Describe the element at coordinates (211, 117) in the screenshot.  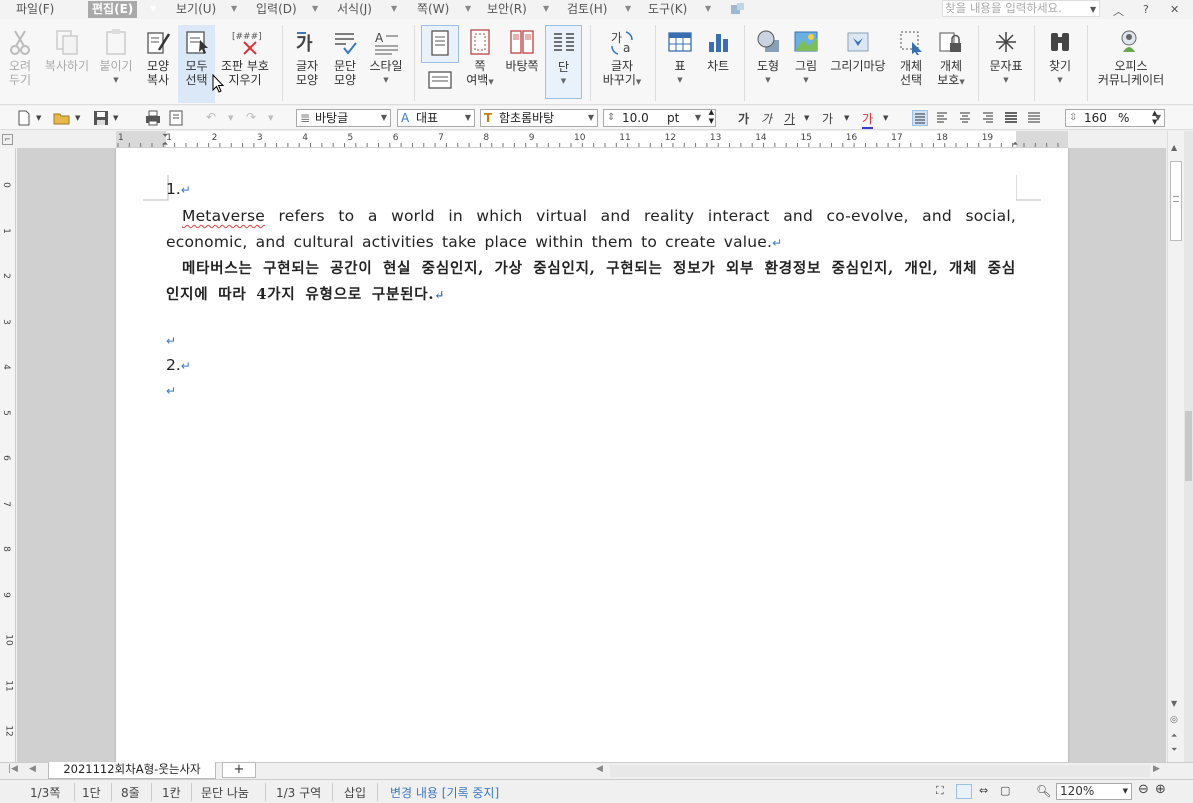
I see `undo-icon: ↶` at that location.